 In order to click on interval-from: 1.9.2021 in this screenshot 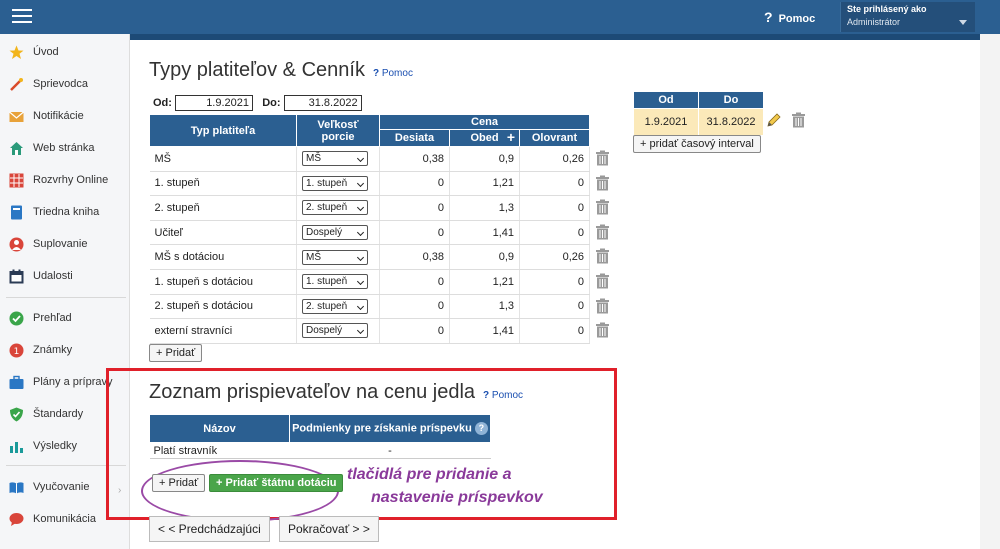, I will do `click(666, 122)`.